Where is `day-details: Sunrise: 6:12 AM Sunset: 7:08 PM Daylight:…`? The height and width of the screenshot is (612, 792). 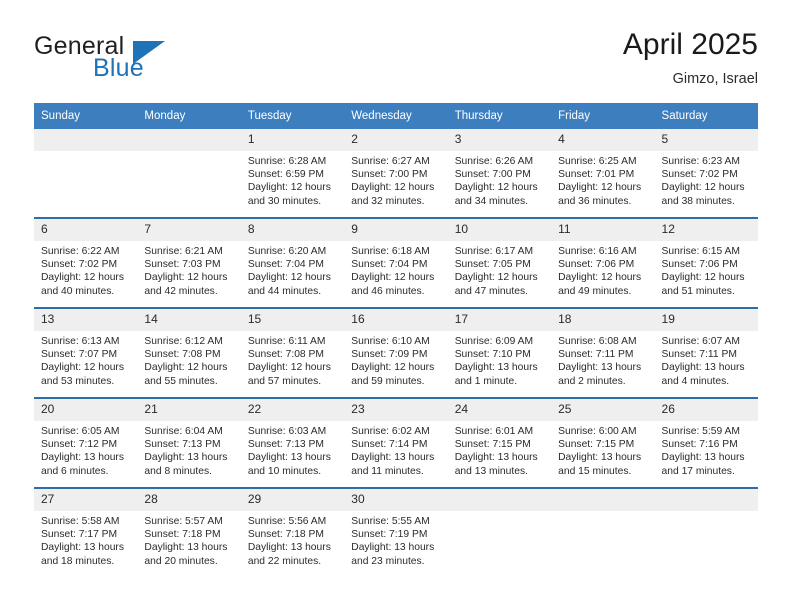
day-details: Sunrise: 6:12 AM Sunset: 7:08 PM Daylight:… is located at coordinates (188, 359).